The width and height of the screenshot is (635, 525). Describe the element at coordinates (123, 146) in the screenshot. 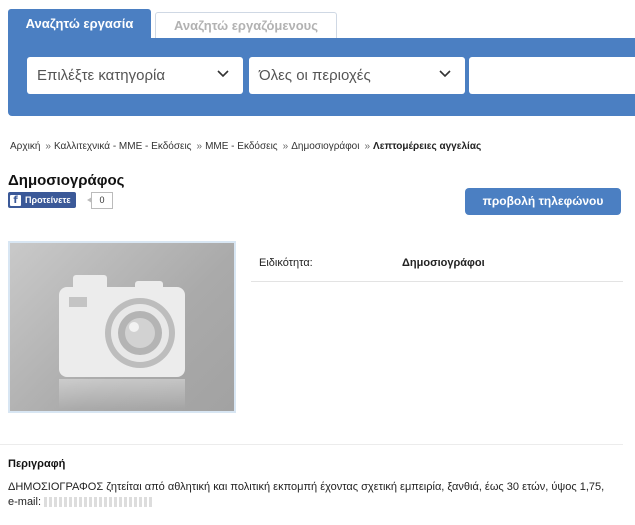

I see `breadcrumb-arts-media: Καλλιτεχνικά - ΜΜΕ - Εκδόσεις` at that location.